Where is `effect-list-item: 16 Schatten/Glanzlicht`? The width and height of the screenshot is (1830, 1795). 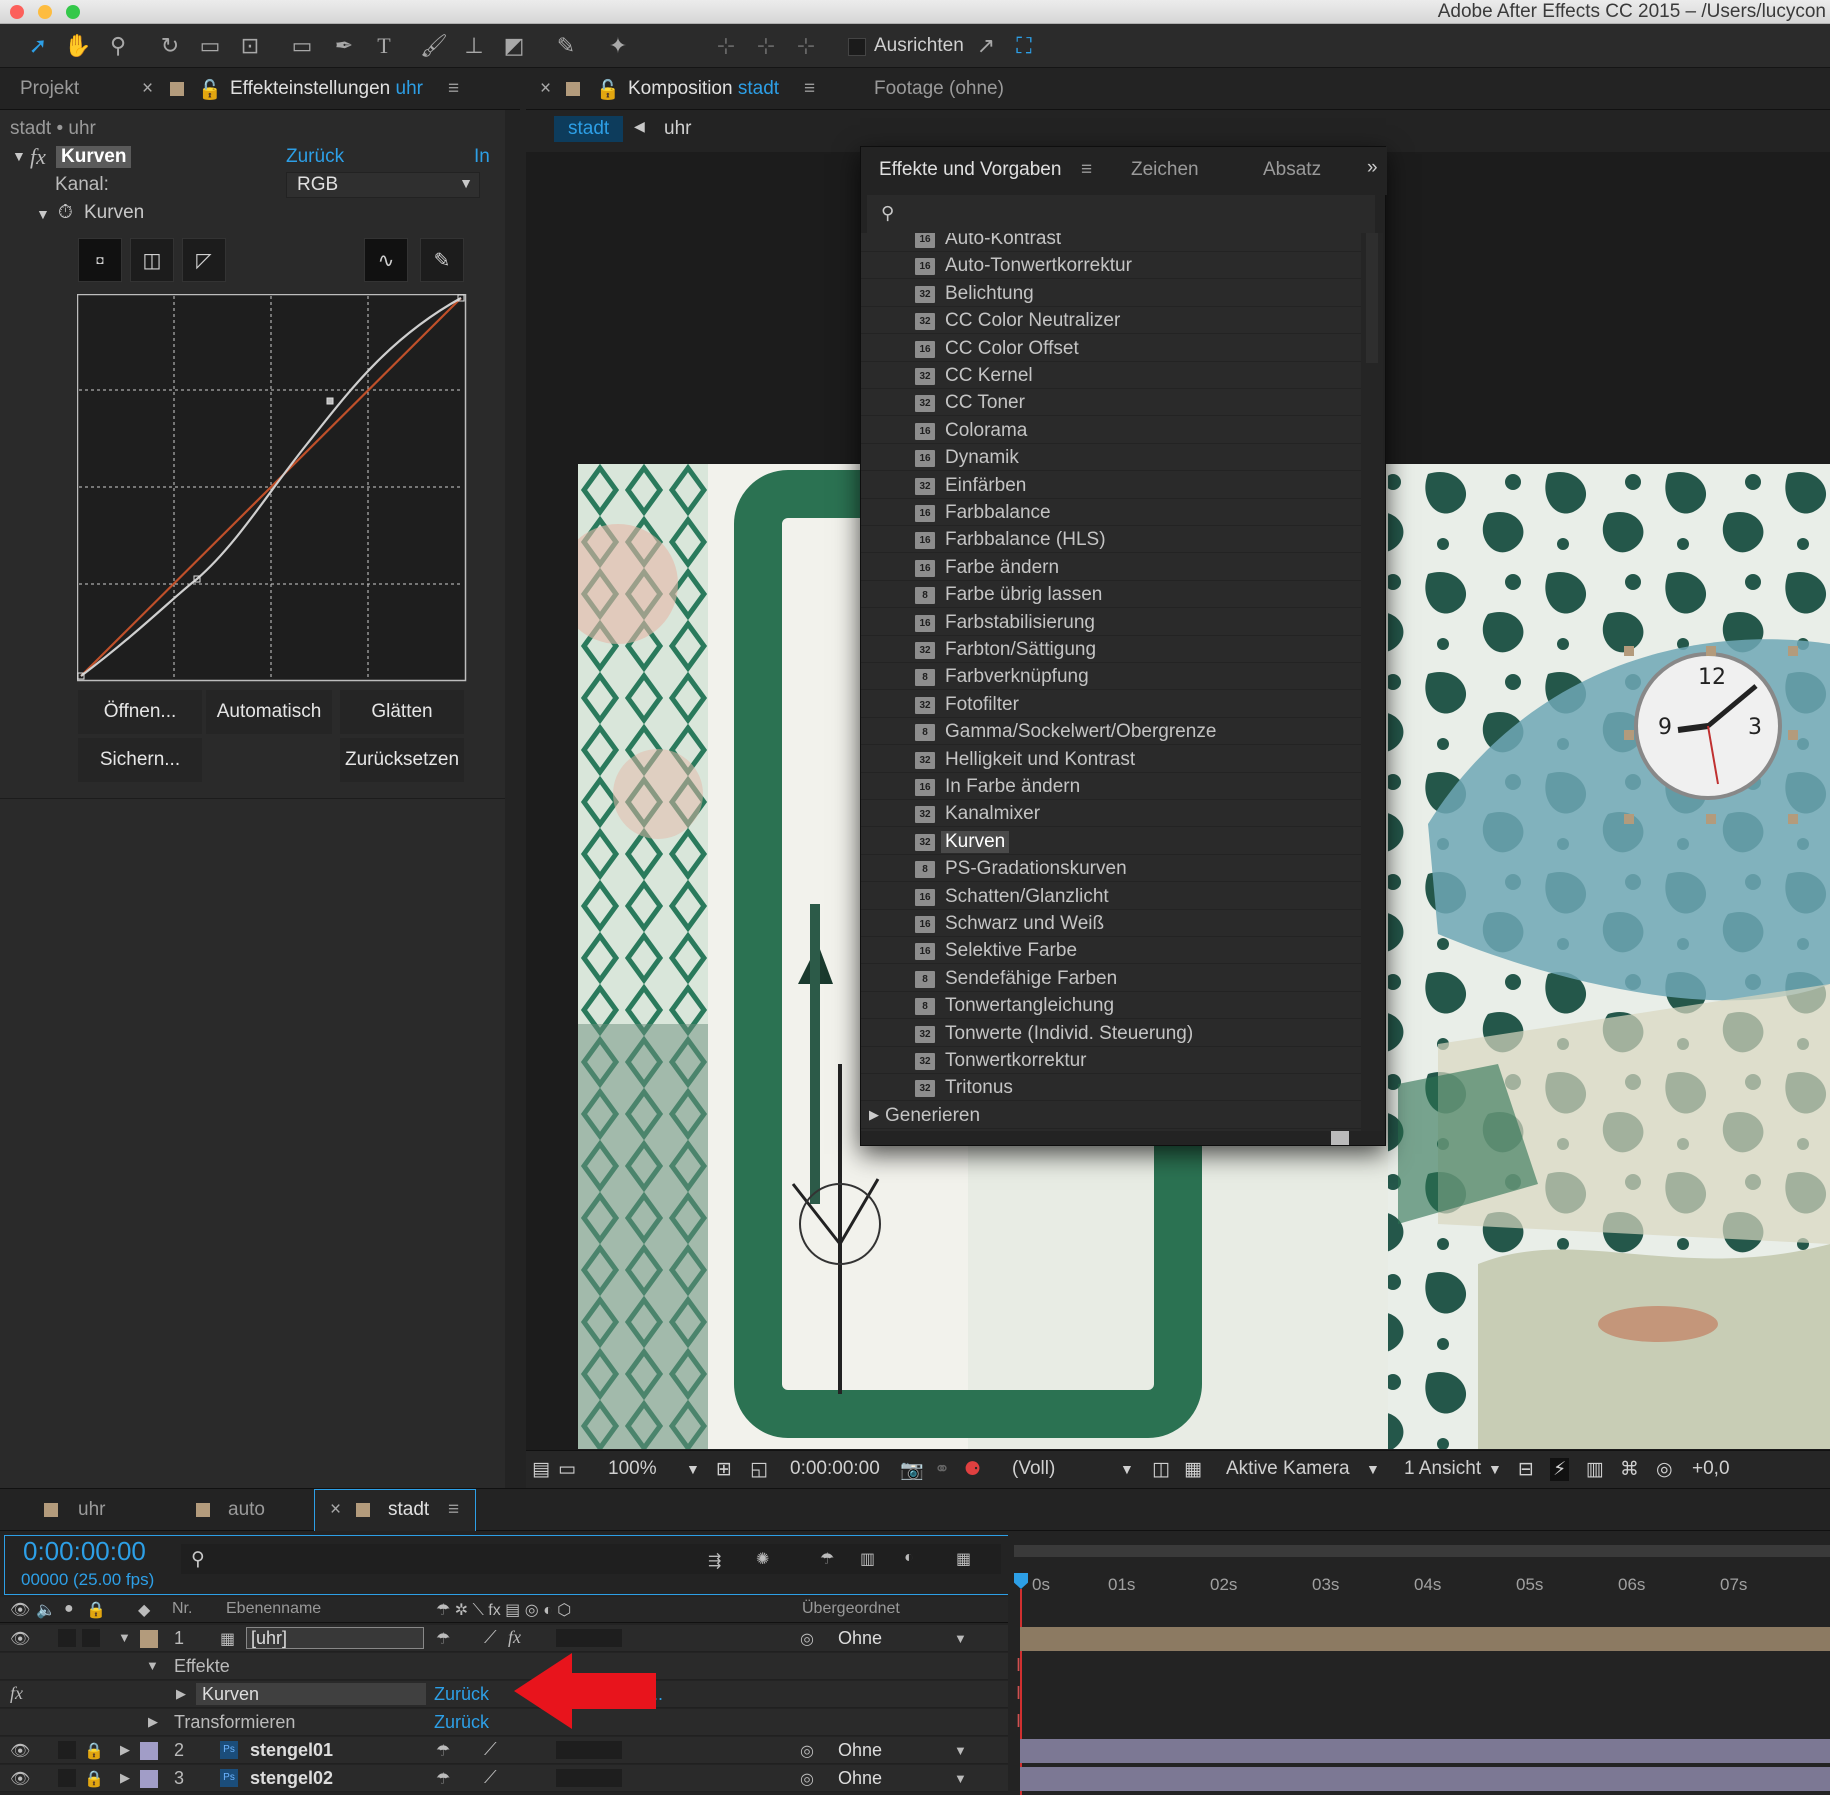 effect-list-item: 16 Schatten/Glanzlicht is located at coordinates (1111, 896).